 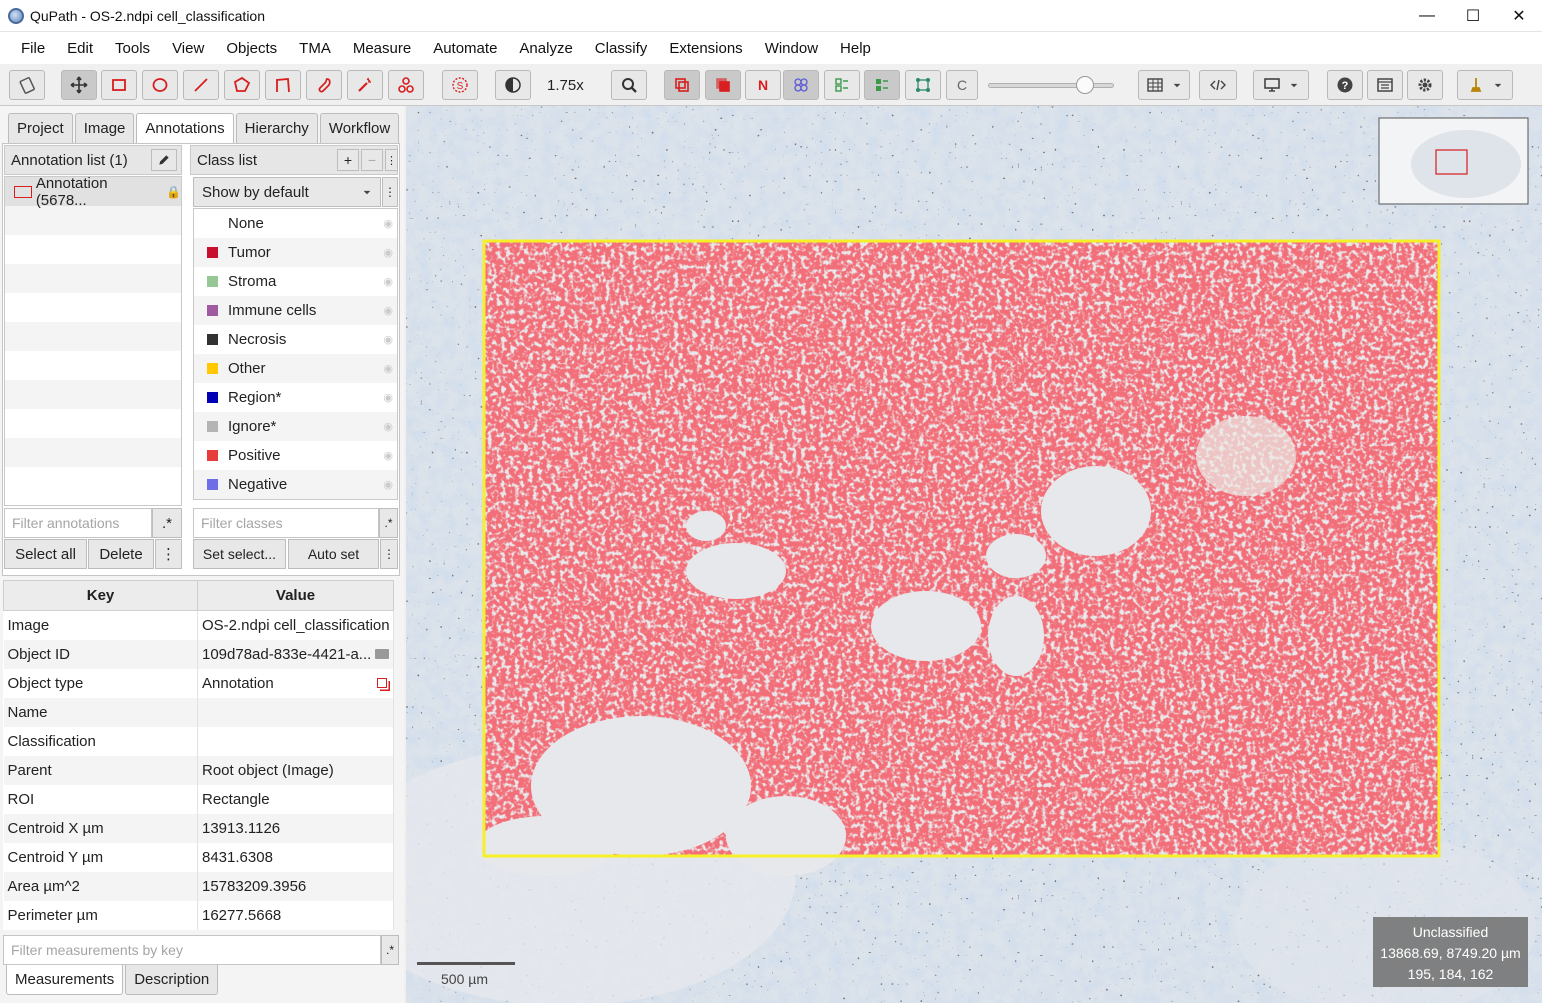 I want to click on class-item: Negative ◉, so click(x=295, y=484).